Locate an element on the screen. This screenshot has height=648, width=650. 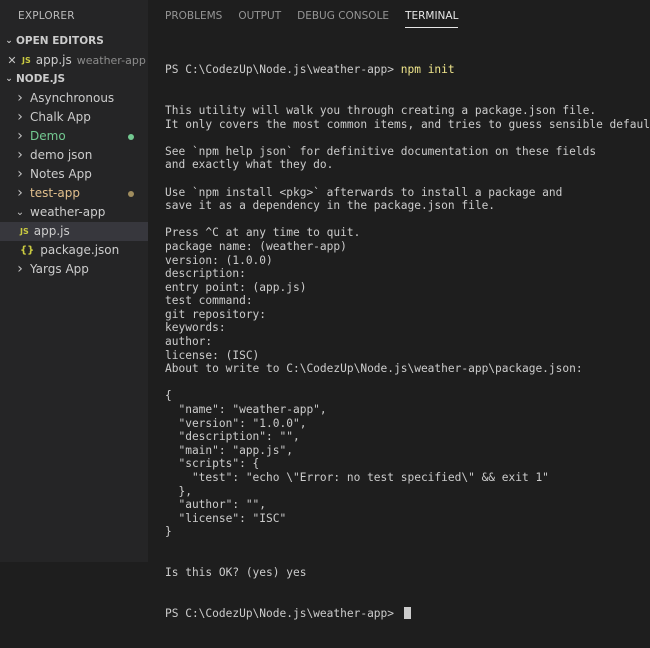
terminal-line: and exactly what they do. is located at coordinates (249, 165).